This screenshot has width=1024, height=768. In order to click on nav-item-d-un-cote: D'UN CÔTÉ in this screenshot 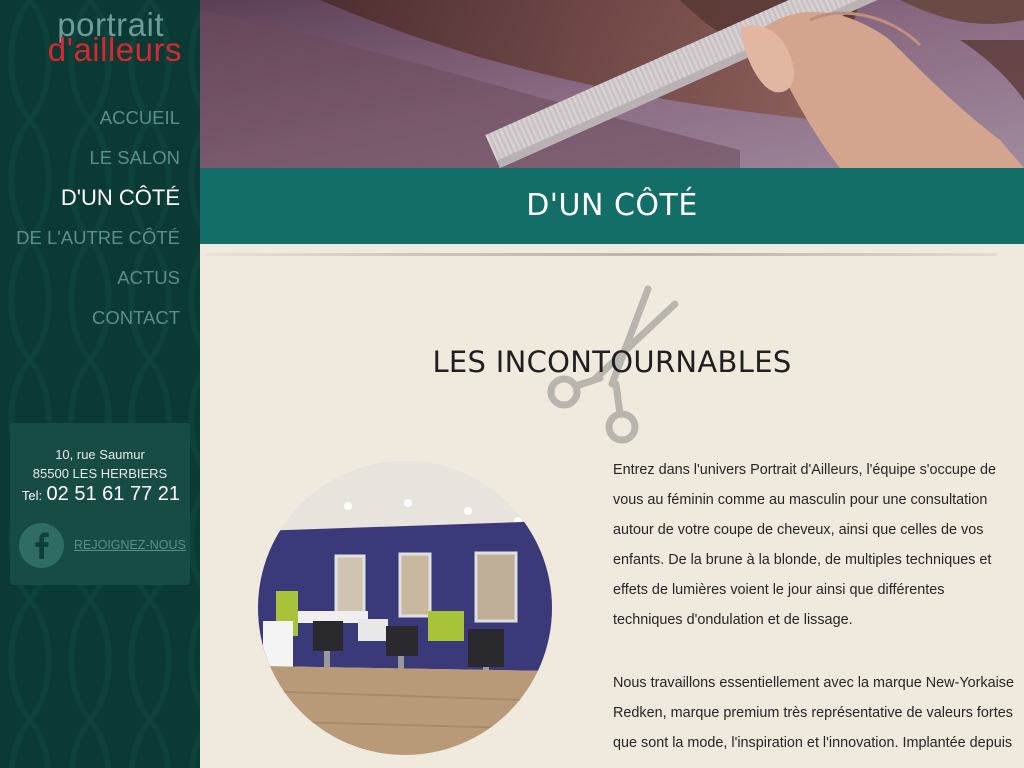, I will do `click(98, 198)`.